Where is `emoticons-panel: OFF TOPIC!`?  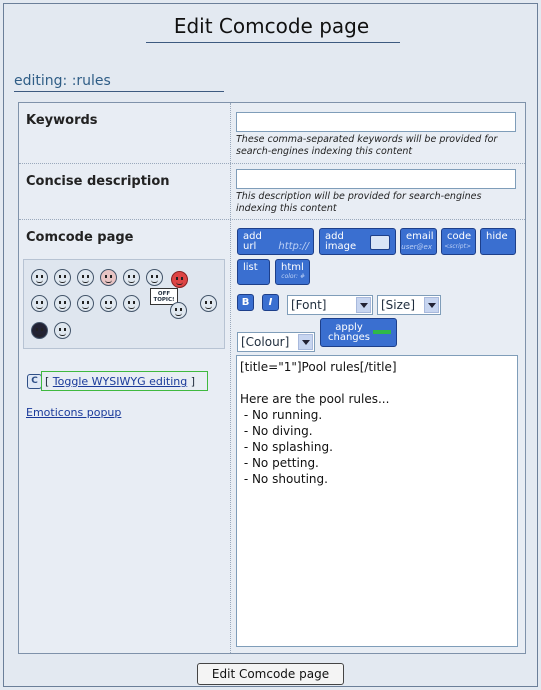 emoticons-panel: OFF TOPIC! is located at coordinates (124, 304).